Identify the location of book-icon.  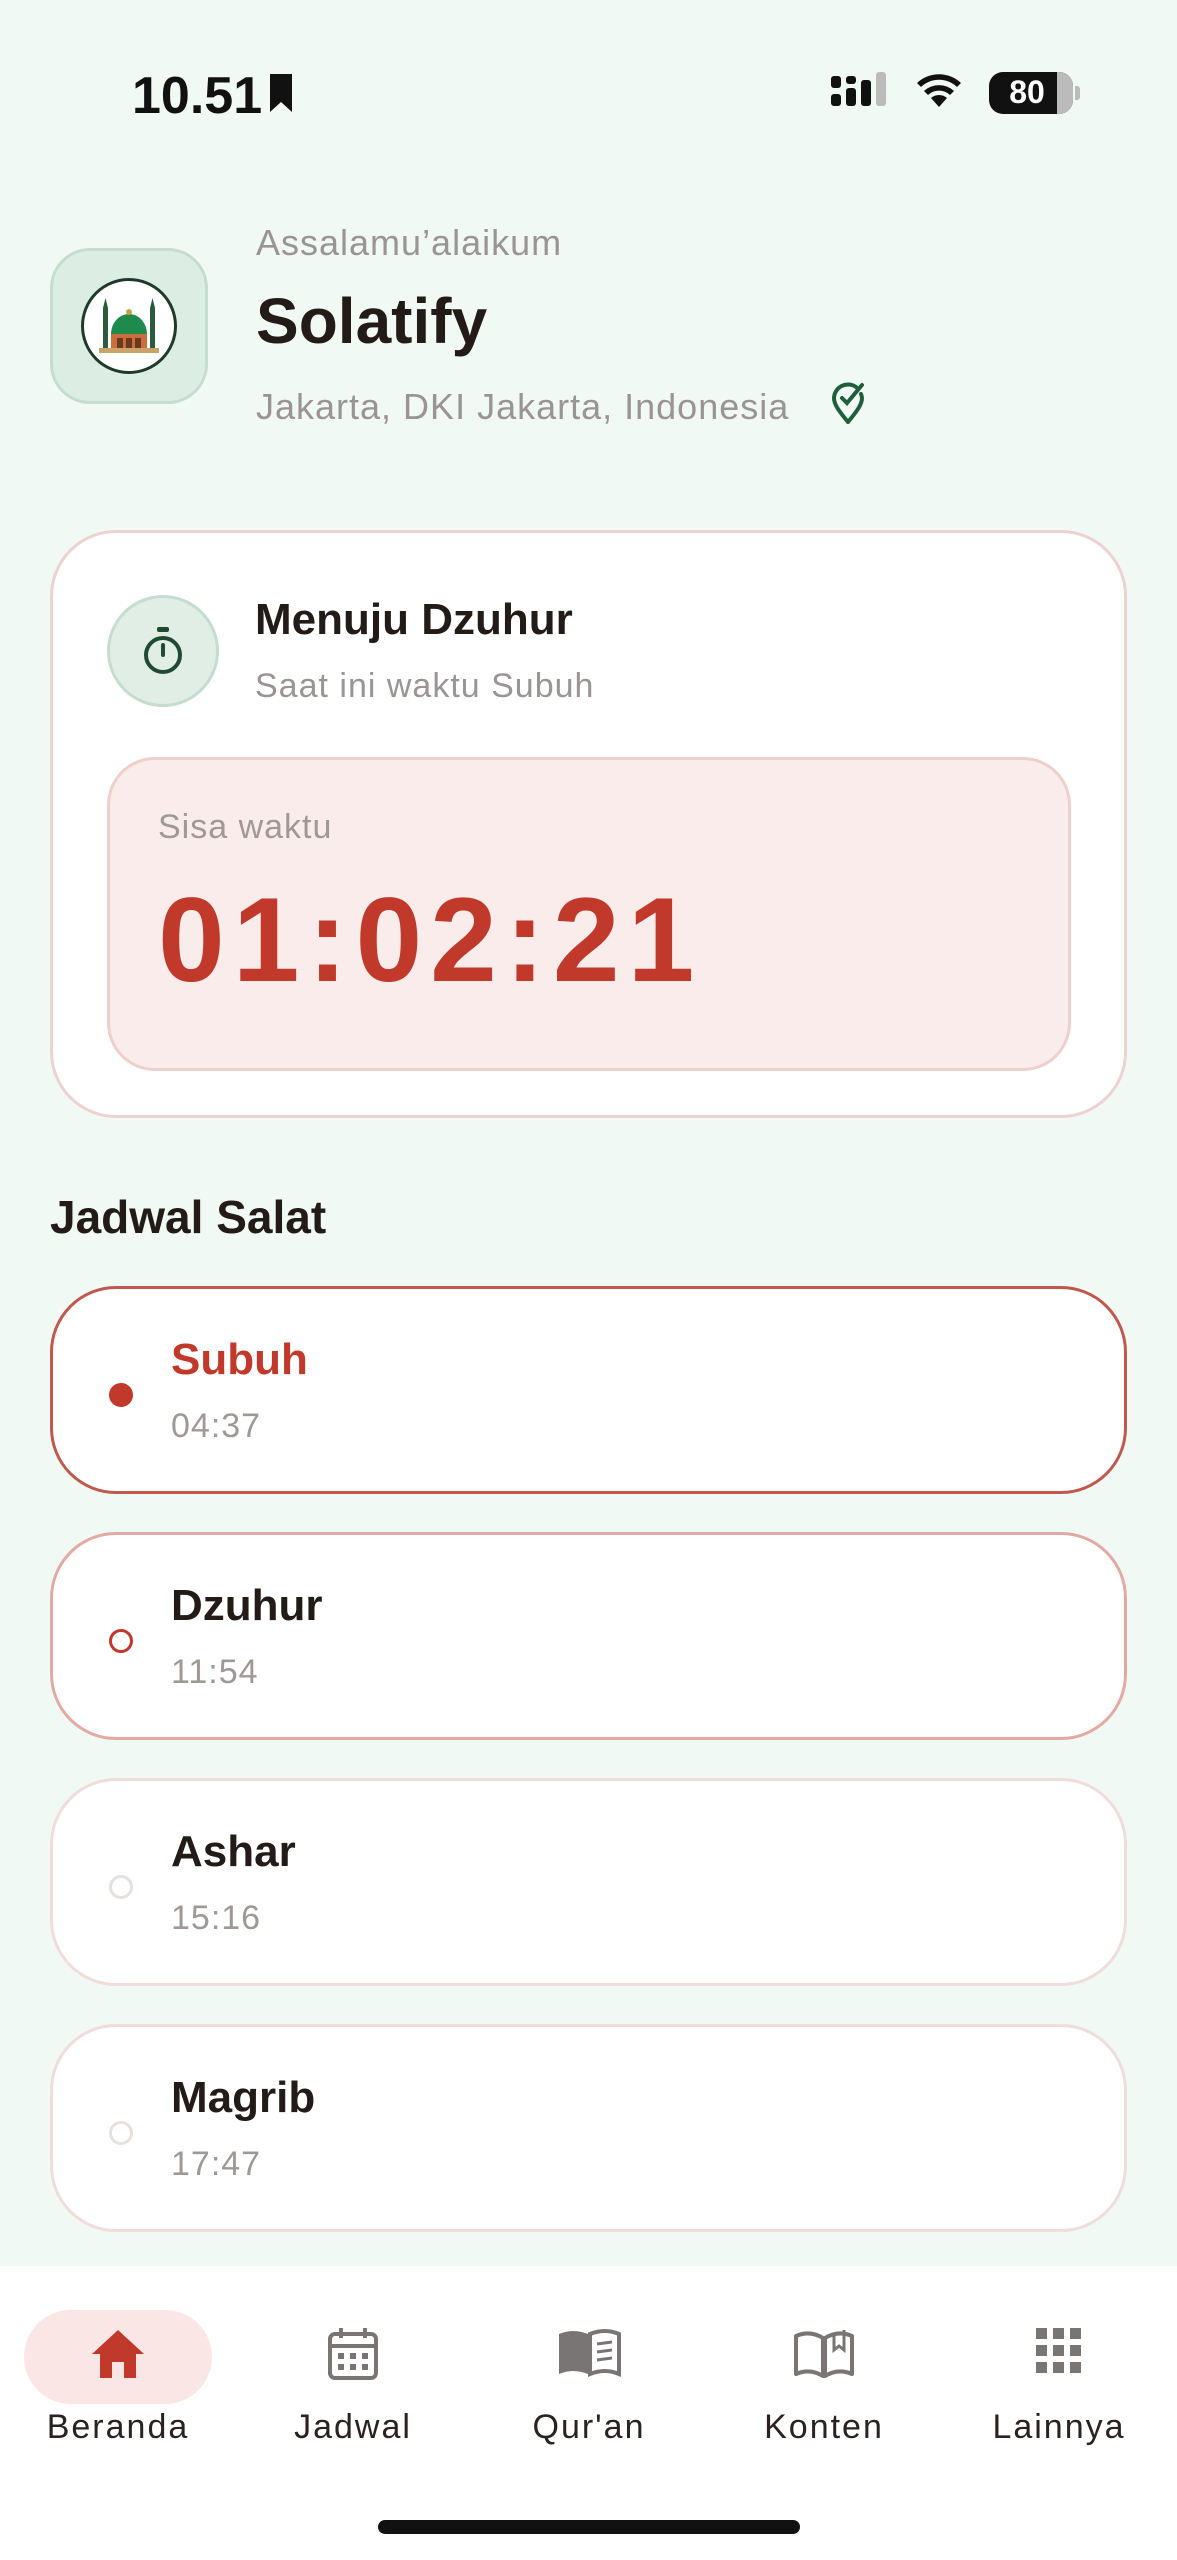
(589, 2352).